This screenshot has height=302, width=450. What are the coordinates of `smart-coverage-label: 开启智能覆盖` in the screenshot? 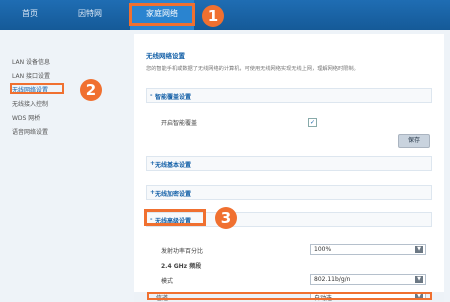 It's located at (179, 123).